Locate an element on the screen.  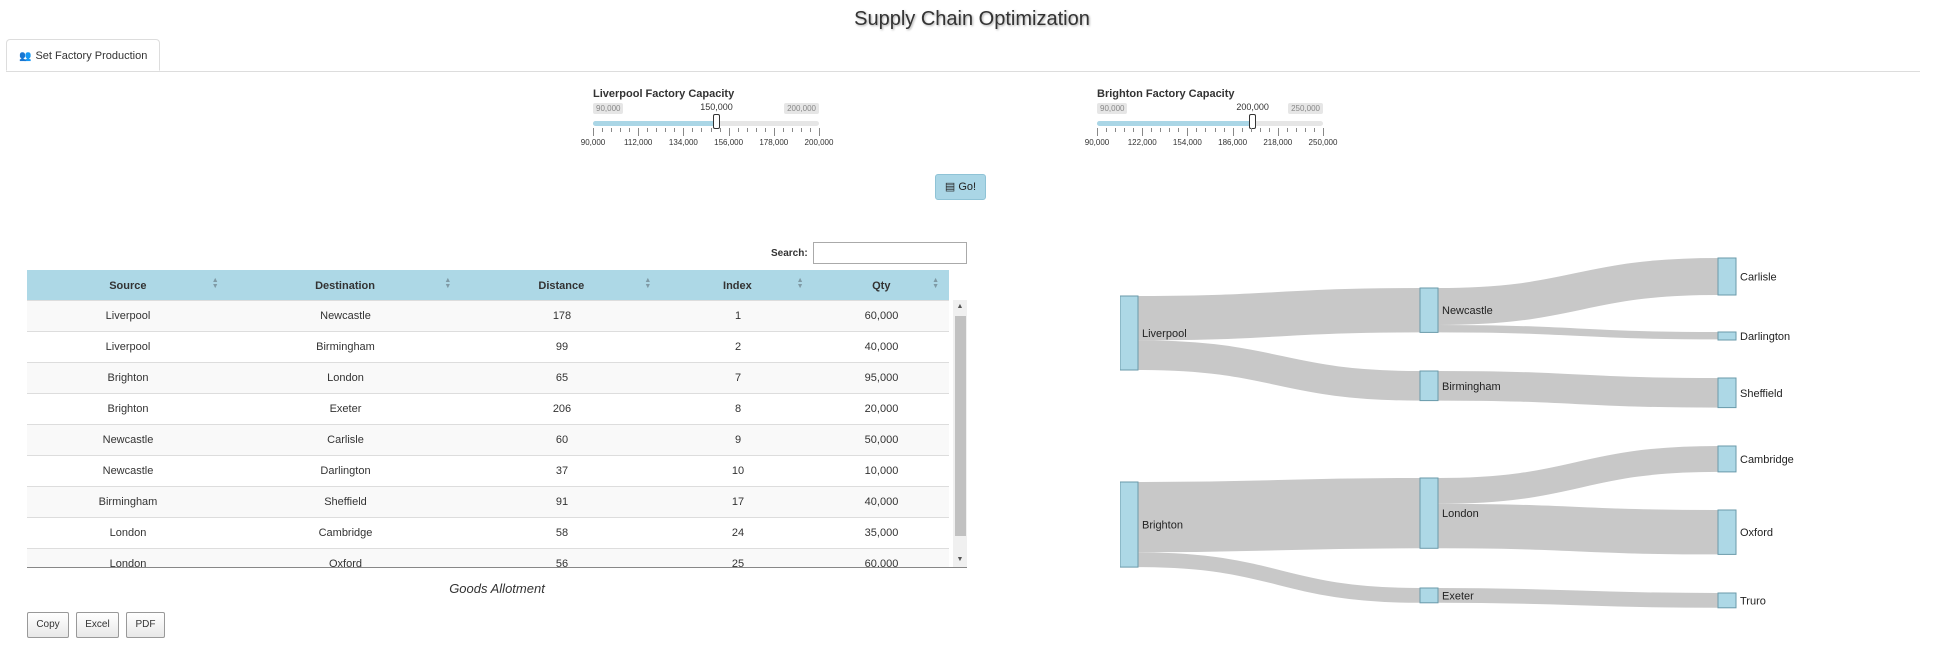
table-cell-destination: Darlington is located at coordinates (345, 471).